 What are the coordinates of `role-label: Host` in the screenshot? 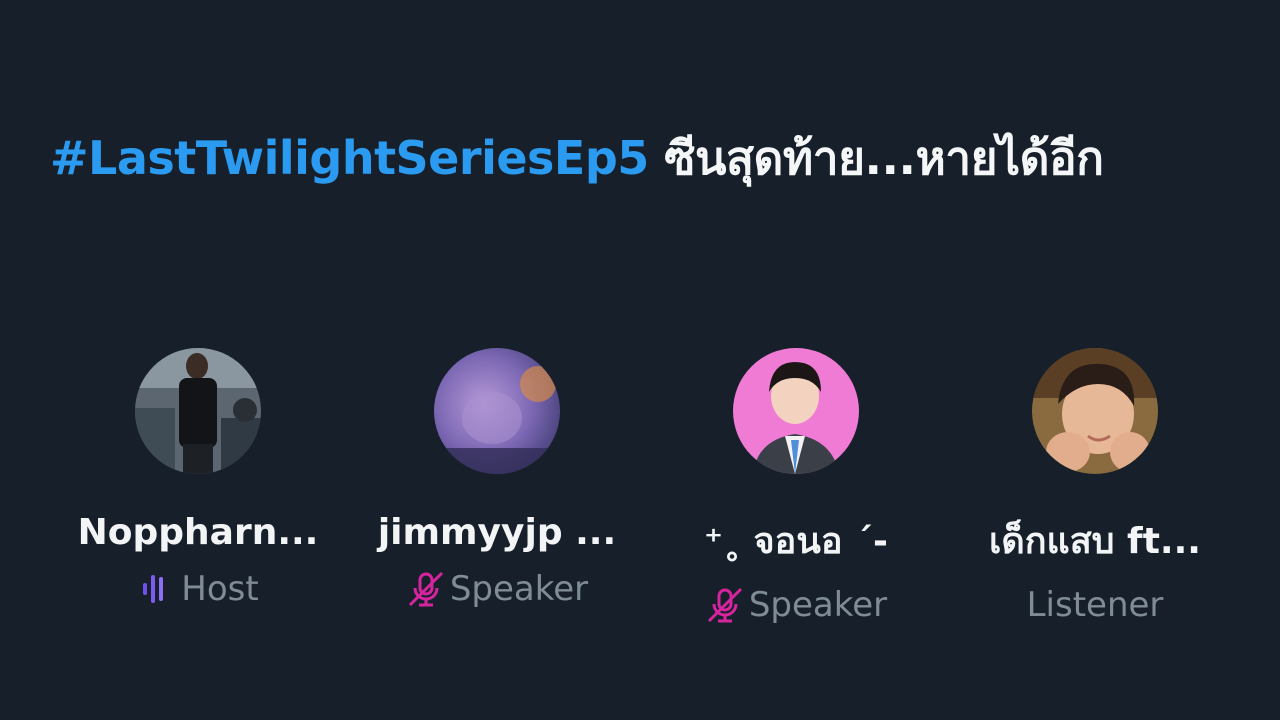 It's located at (220, 589).